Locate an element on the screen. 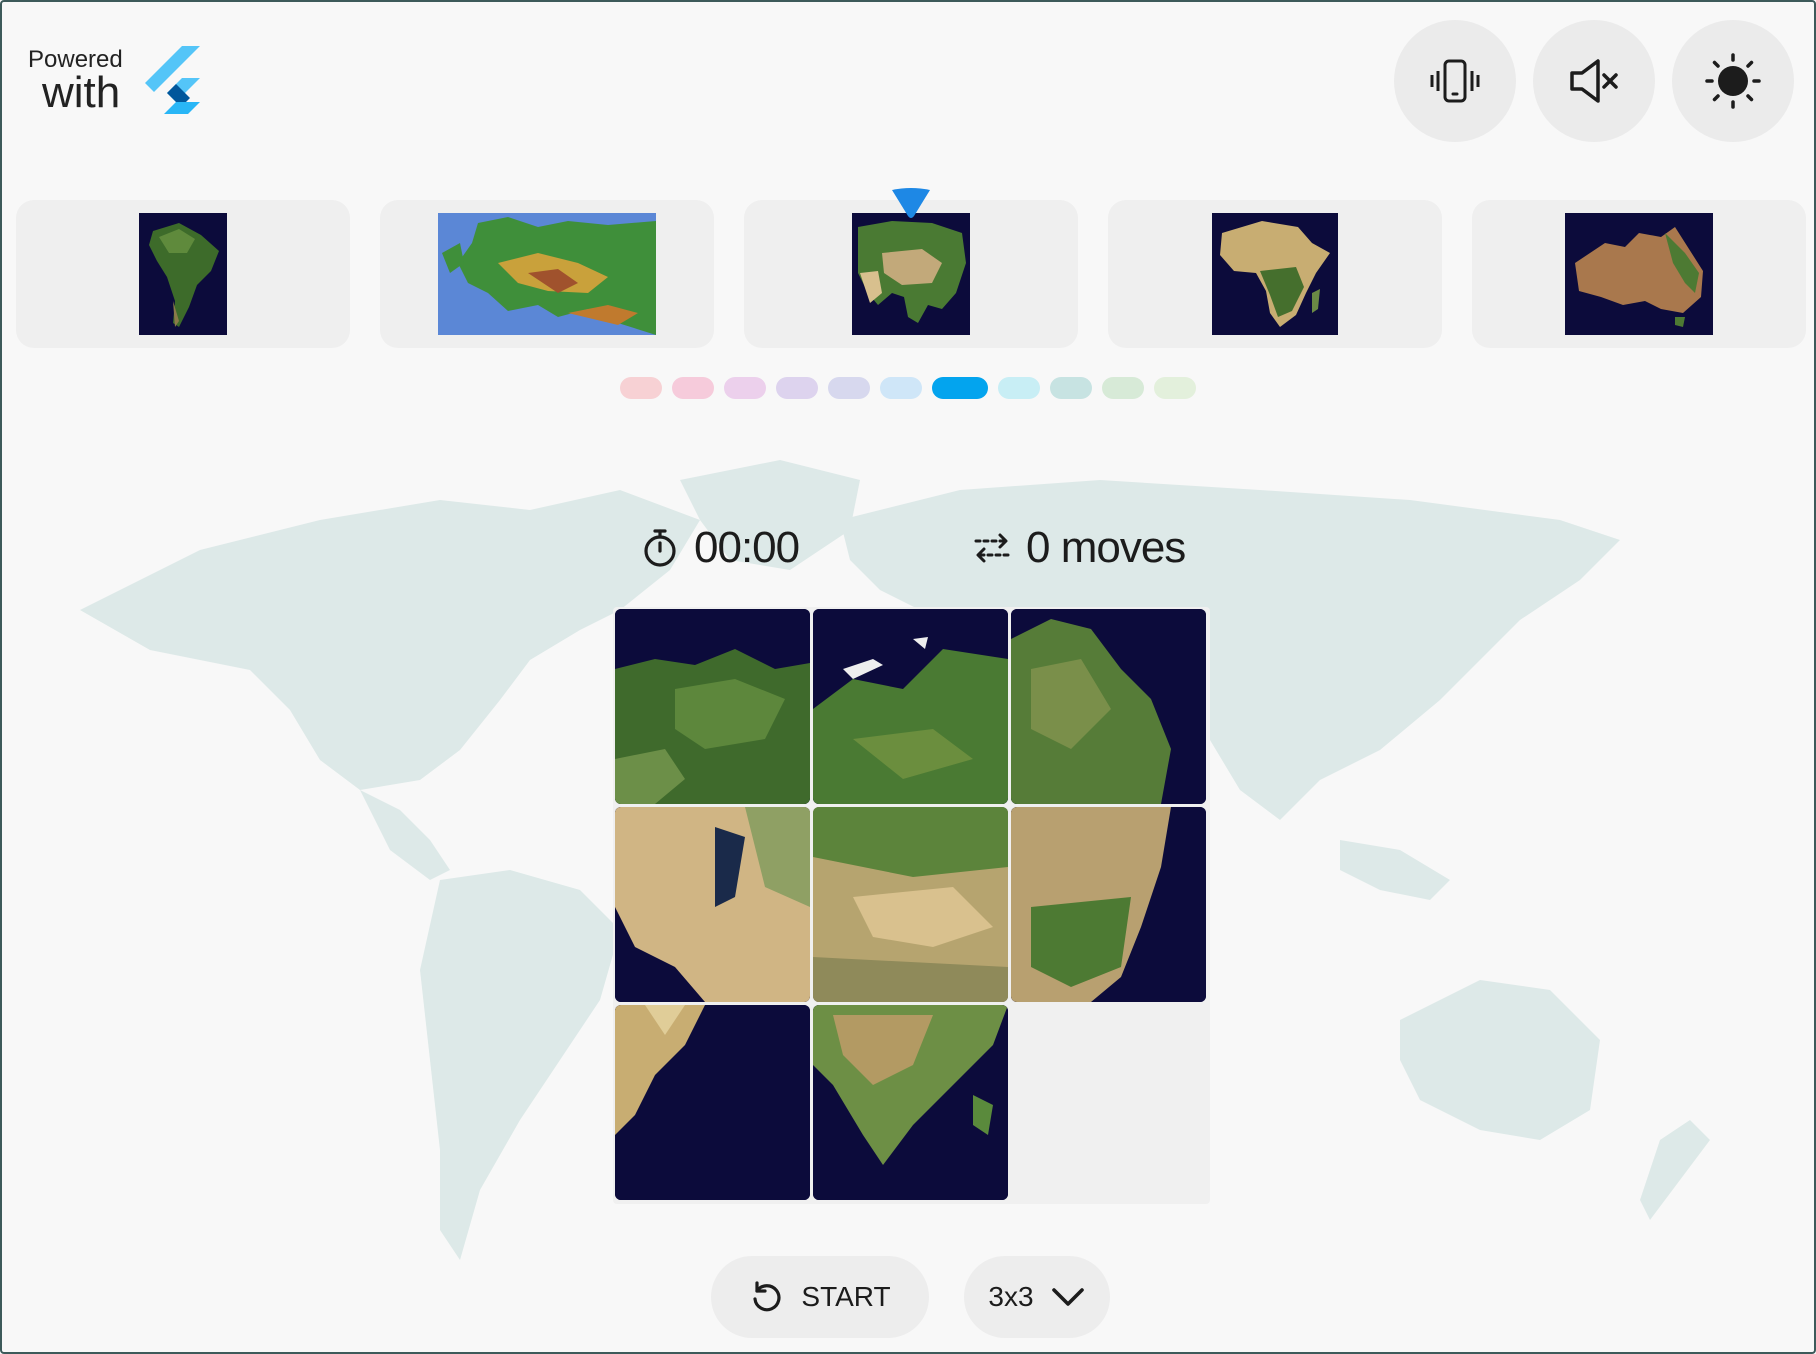 The width and height of the screenshot is (1816, 1354). grid-size-label: 3x3 is located at coordinates (1011, 1296).